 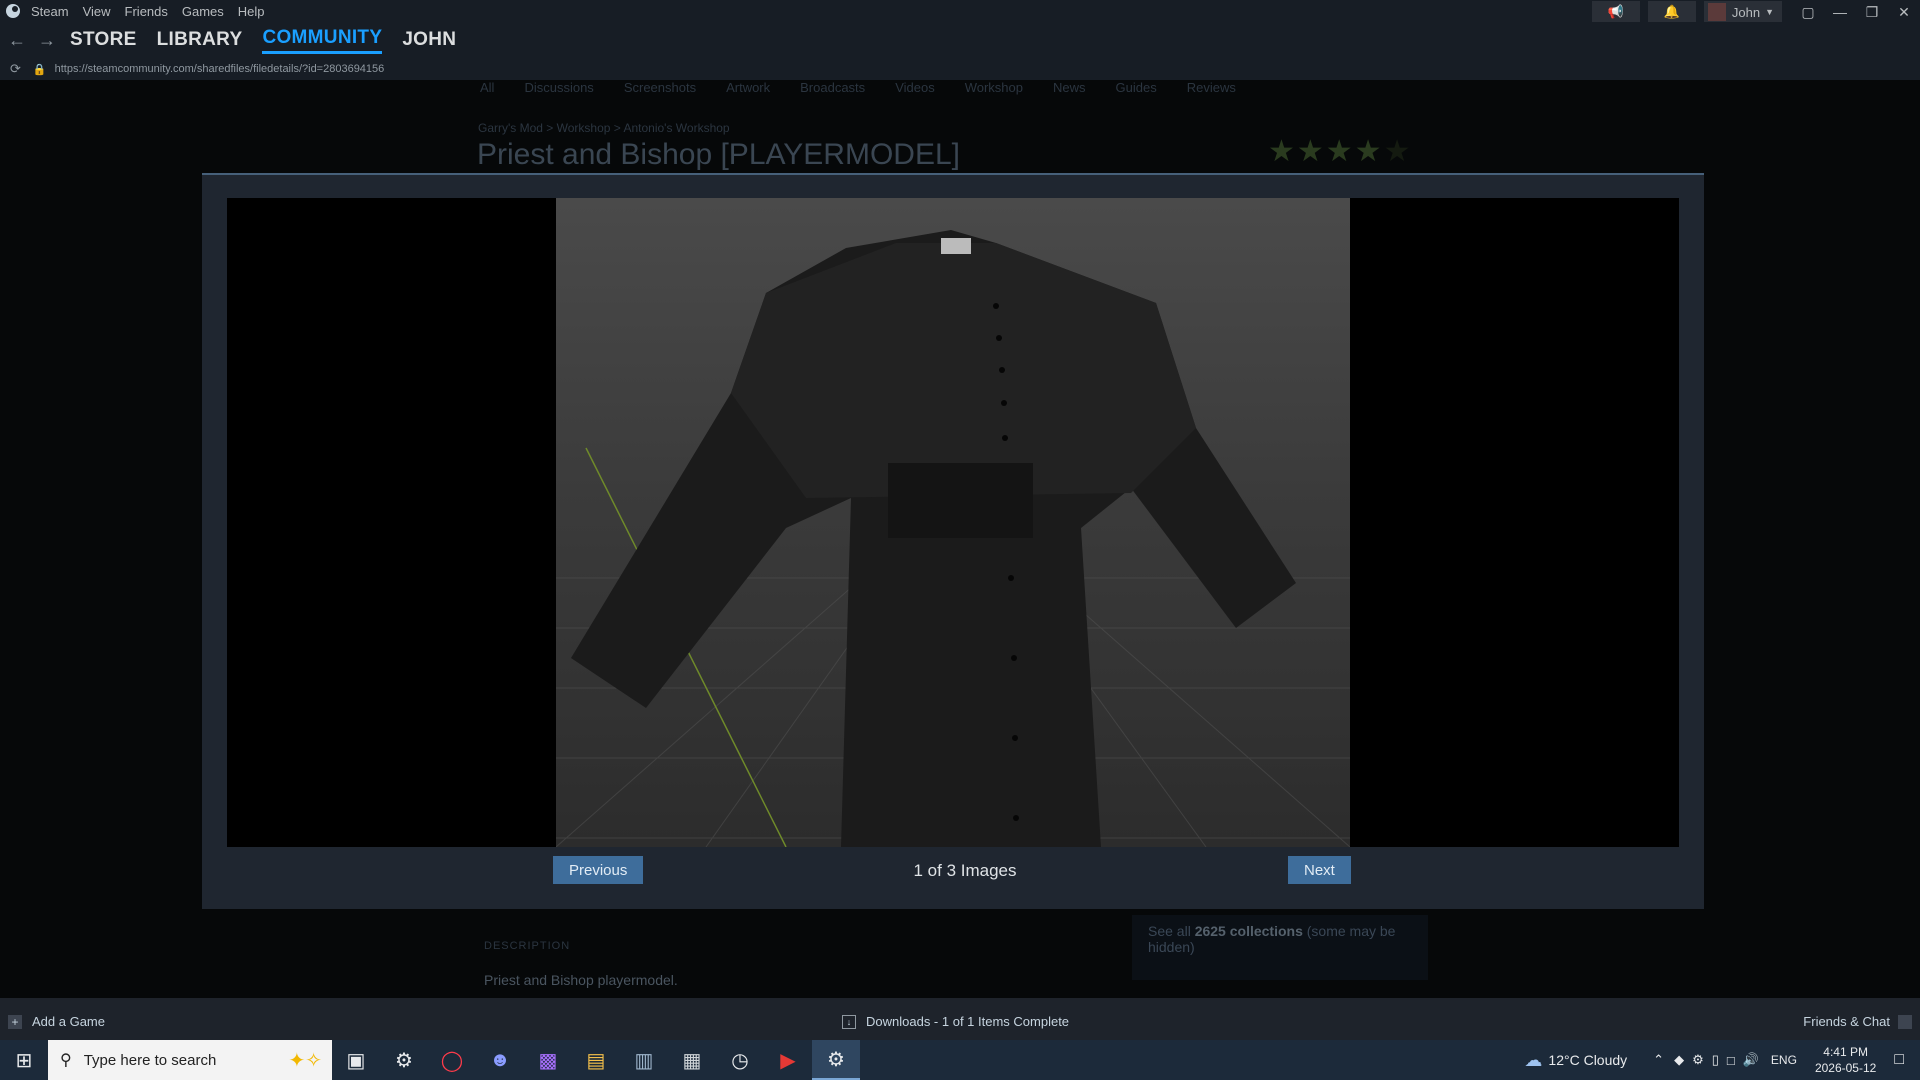 I want to click on close-icon: ✕, so click(x=1904, y=12).